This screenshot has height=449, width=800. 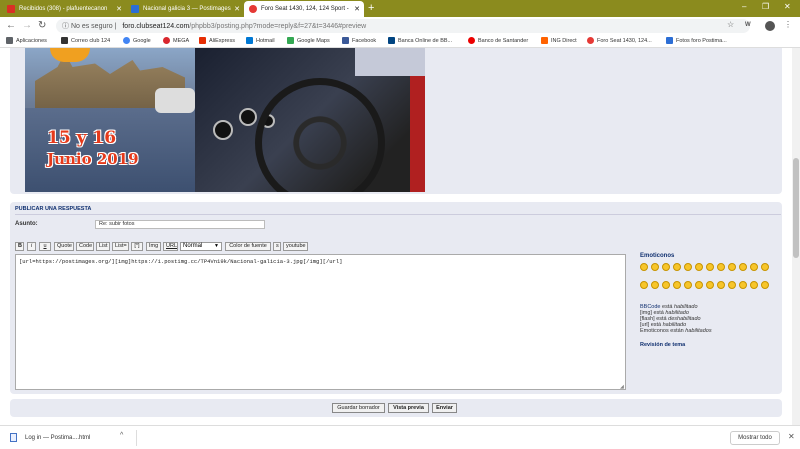 What do you see at coordinates (13, 437) in the screenshot?
I see `file-icon` at bounding box center [13, 437].